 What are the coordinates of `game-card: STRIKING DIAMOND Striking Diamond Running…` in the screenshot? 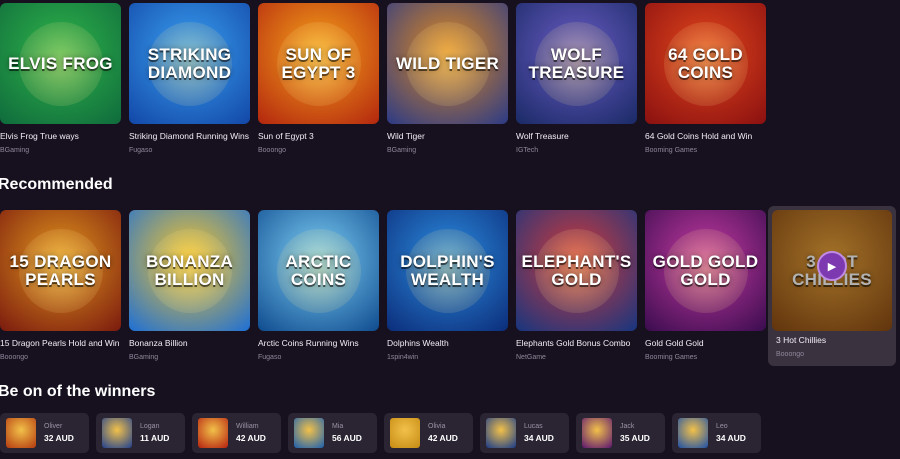 It's located at (189, 78).